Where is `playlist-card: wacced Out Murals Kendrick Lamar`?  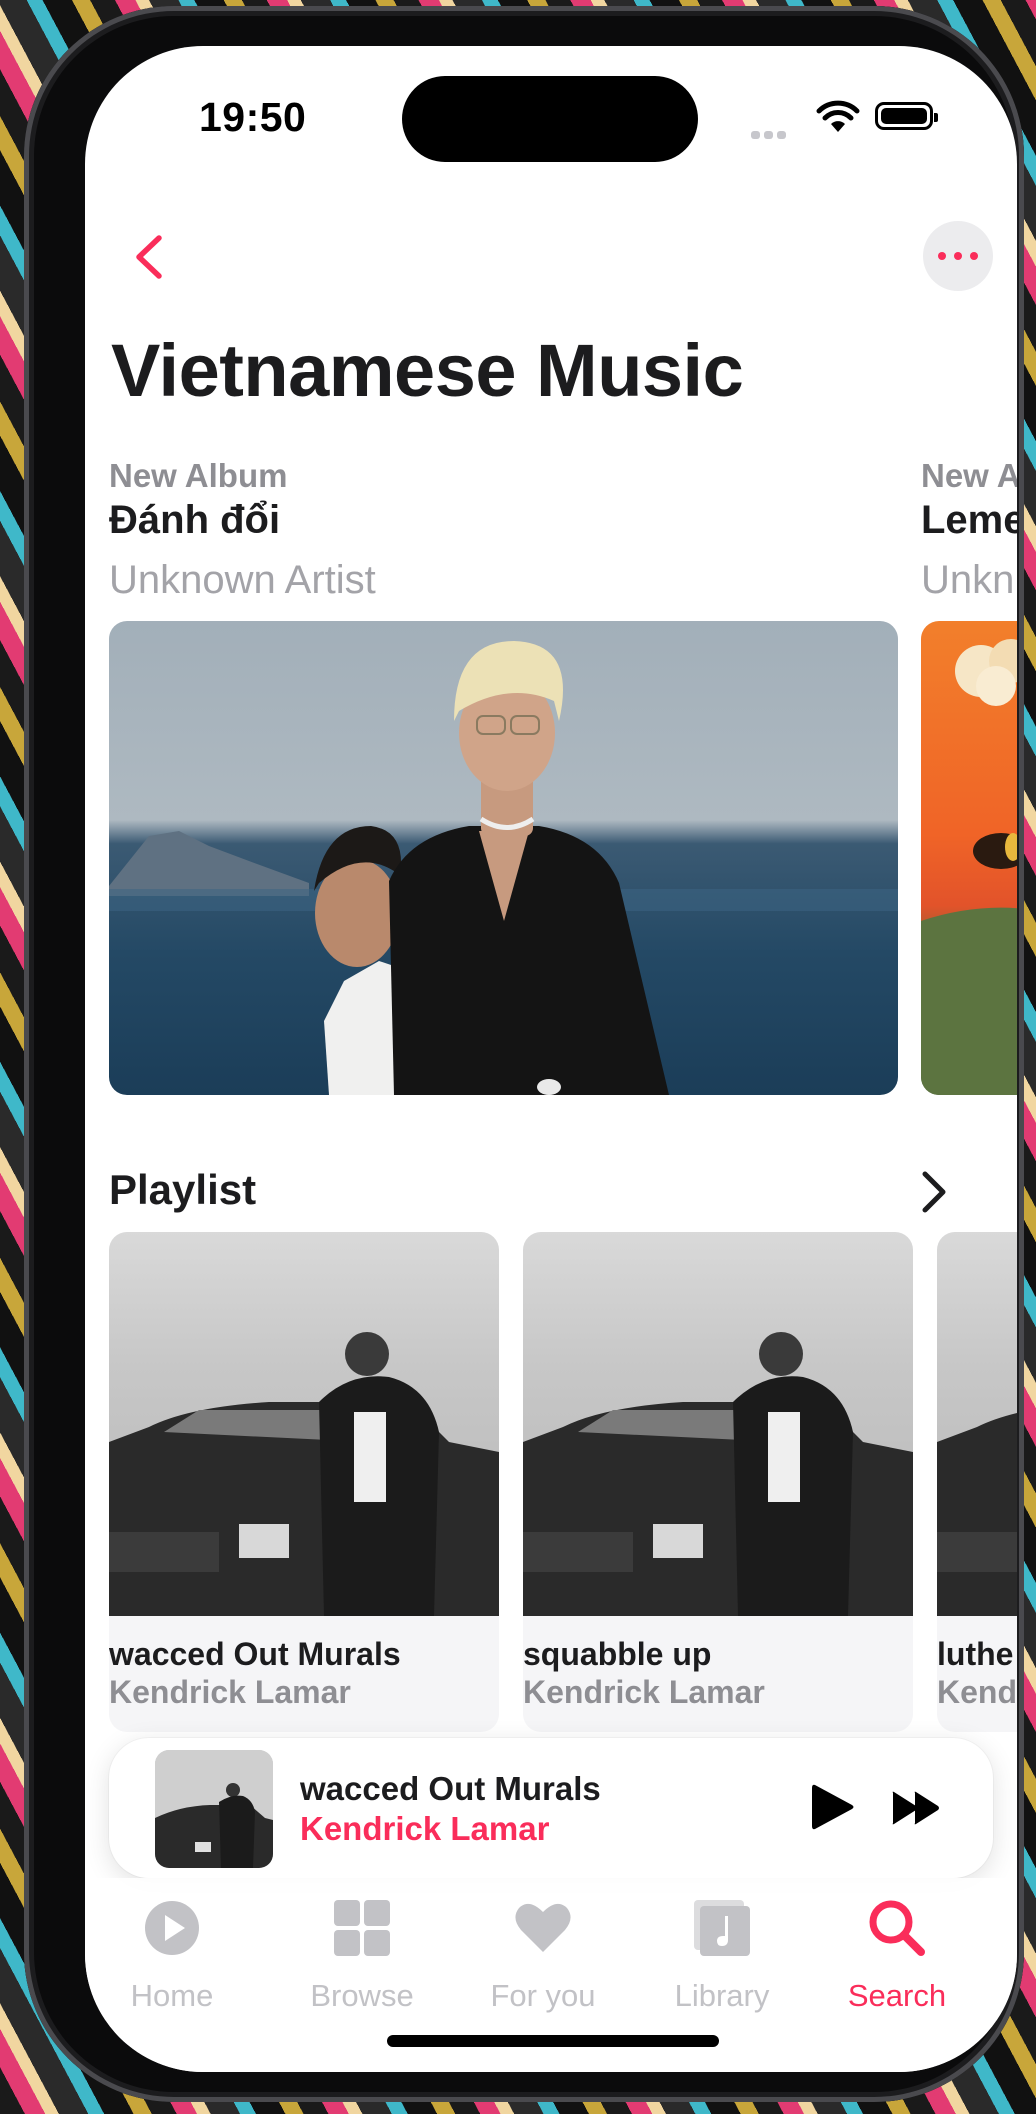
playlist-card: wacced Out Murals Kendrick Lamar is located at coordinates (304, 1482).